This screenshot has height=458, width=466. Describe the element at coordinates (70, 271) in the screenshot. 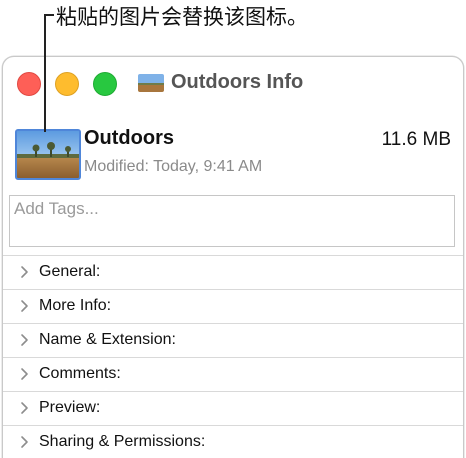

I see `section-label: General:` at that location.